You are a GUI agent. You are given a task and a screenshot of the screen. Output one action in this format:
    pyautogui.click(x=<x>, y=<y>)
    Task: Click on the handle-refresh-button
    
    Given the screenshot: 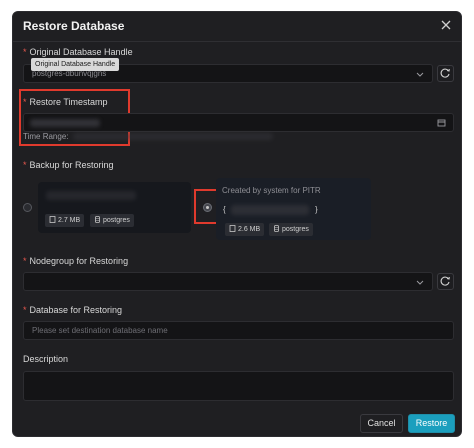 What is the action you would take?
    pyautogui.click(x=445, y=73)
    